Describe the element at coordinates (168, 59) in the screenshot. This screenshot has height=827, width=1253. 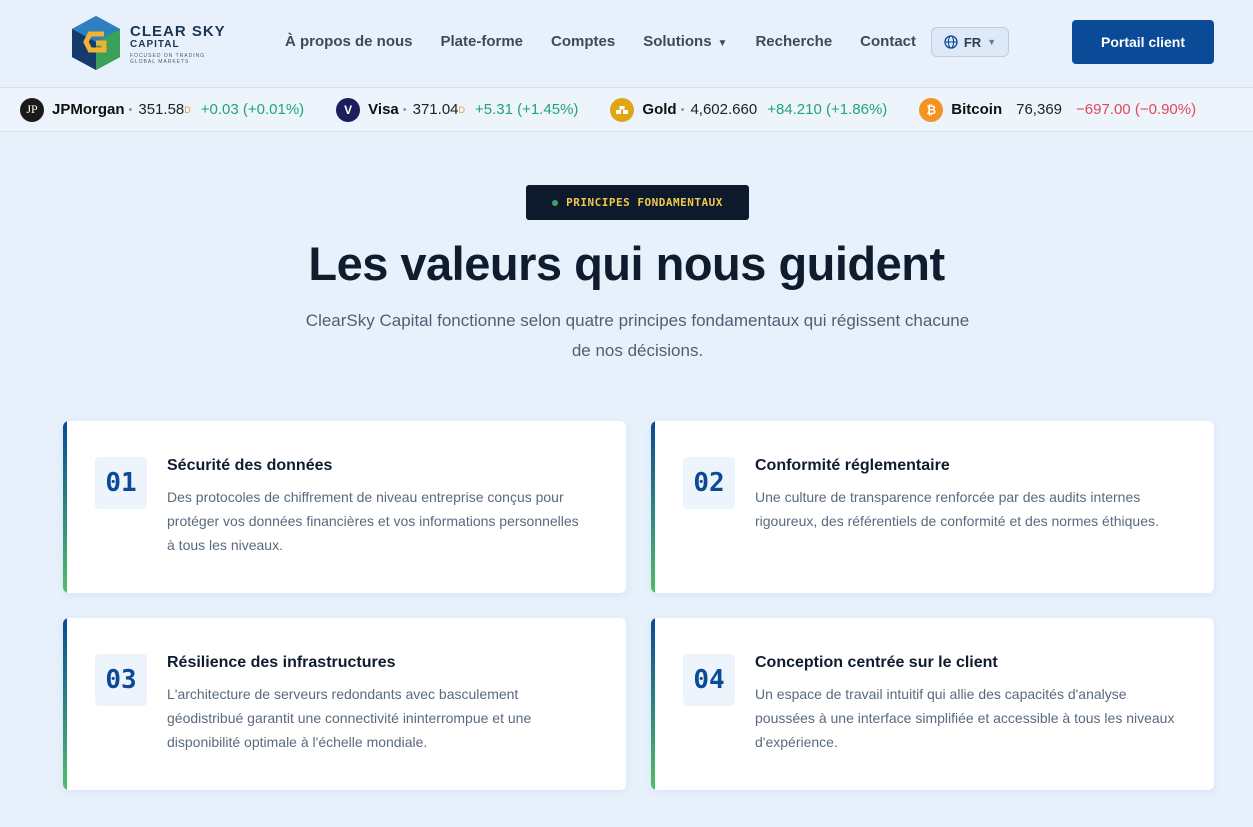
I see `logo-tagline: FOCUSED ON TRADING GLOBAL MARKETS` at that location.